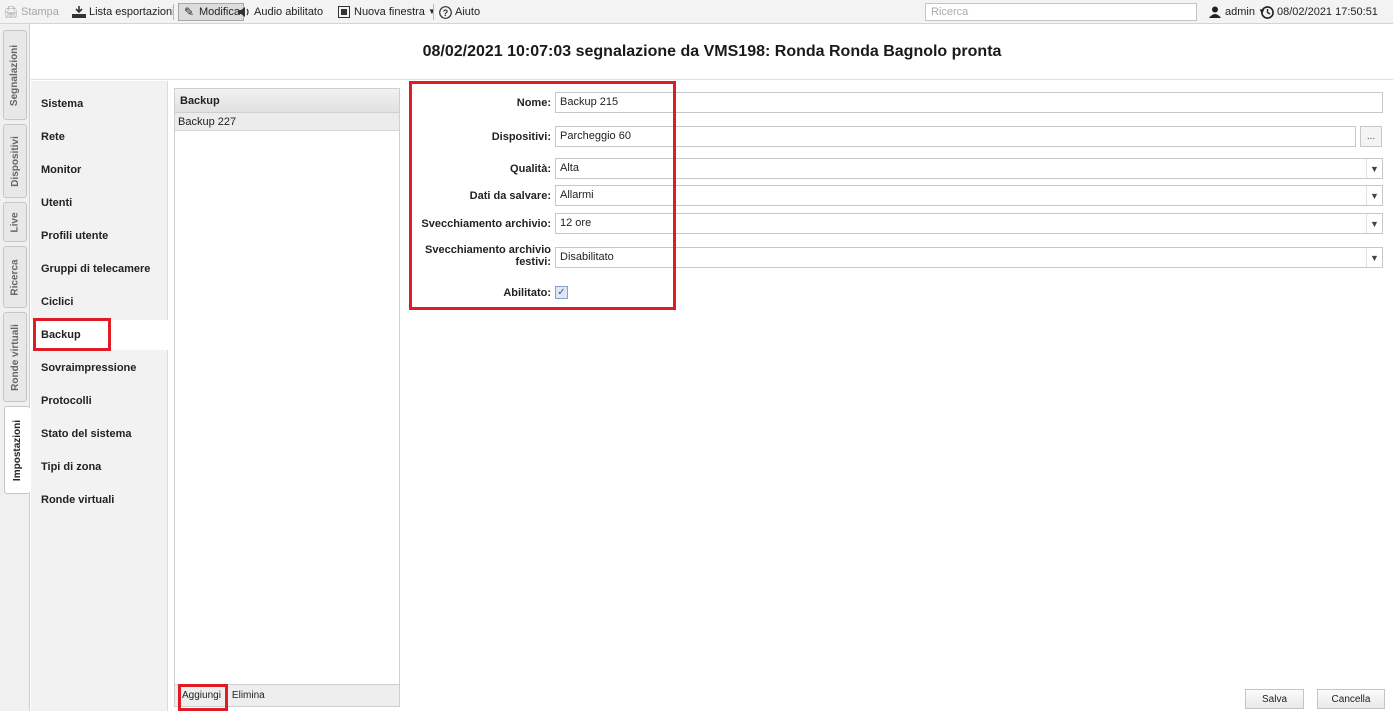 This screenshot has height=711, width=1393. Describe the element at coordinates (1351, 699) in the screenshot. I see `cancel-button: Cancella` at that location.